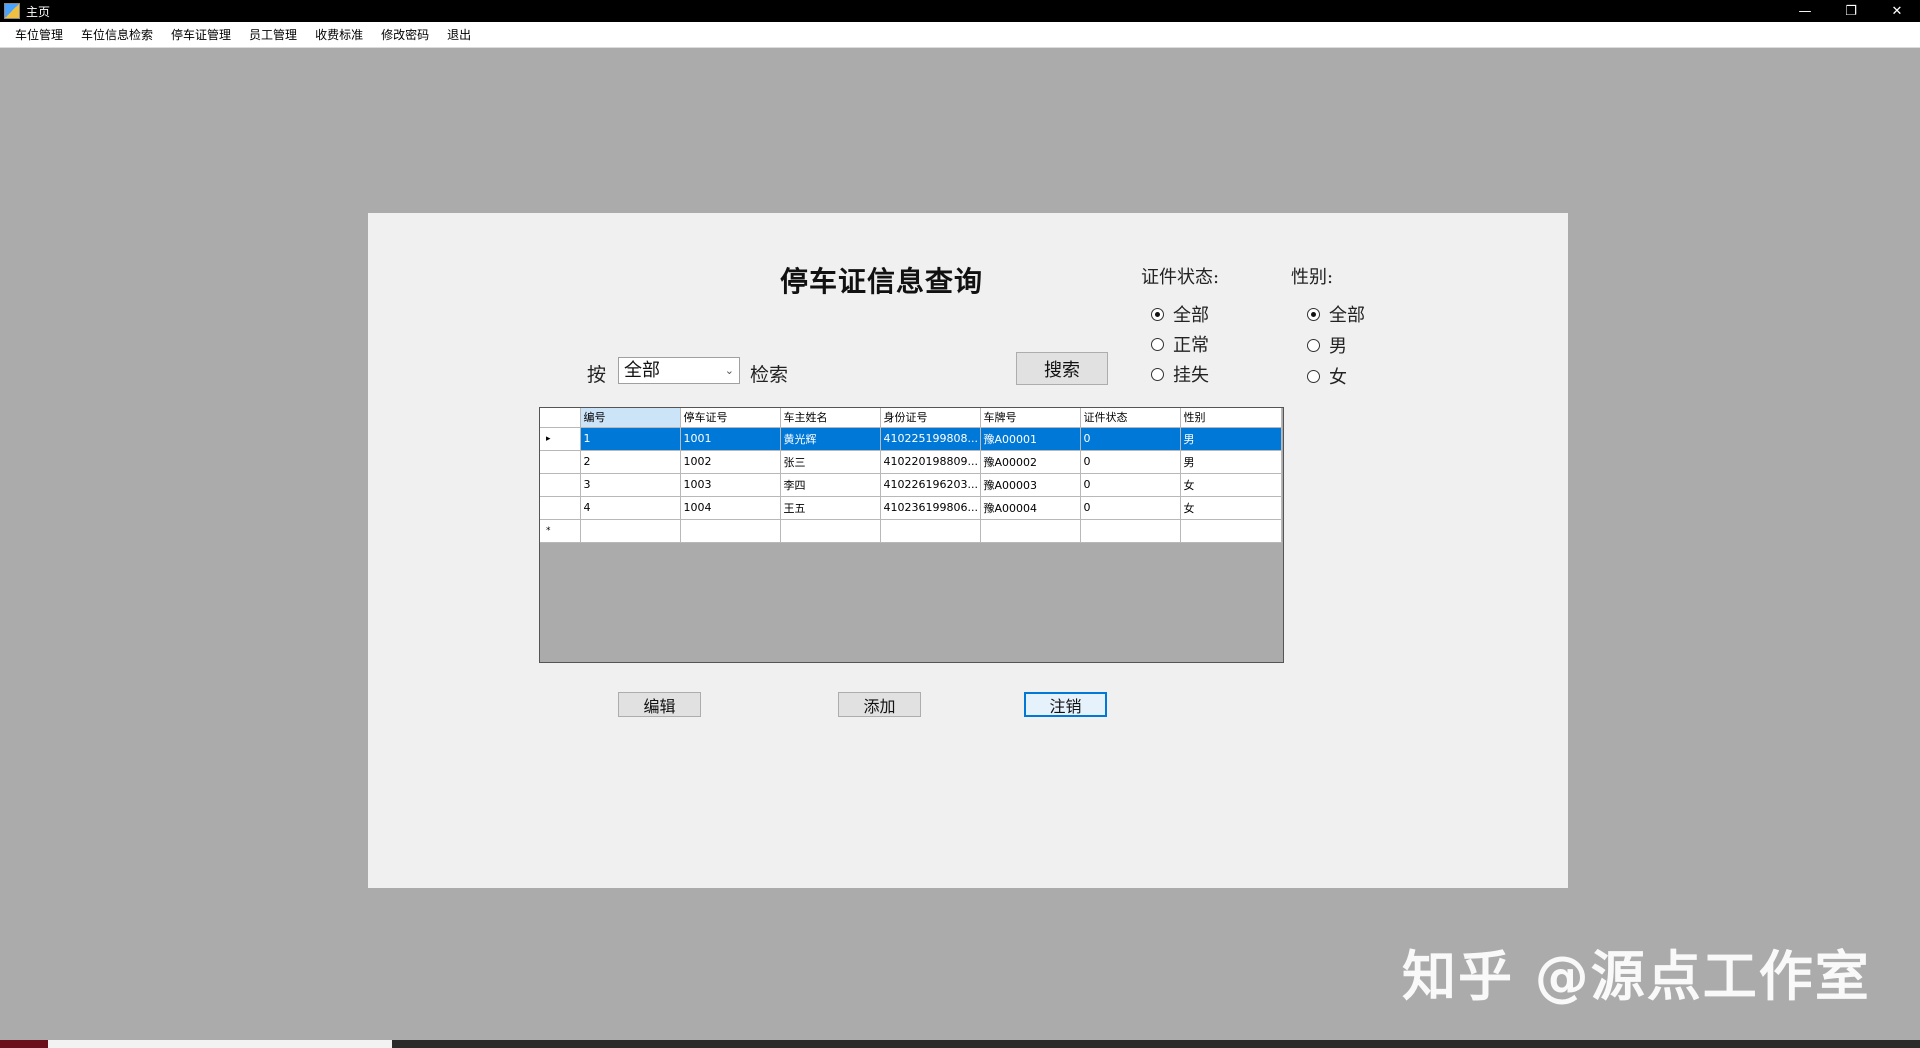  I want to click on cell-owner-name: 李四, so click(830, 485).